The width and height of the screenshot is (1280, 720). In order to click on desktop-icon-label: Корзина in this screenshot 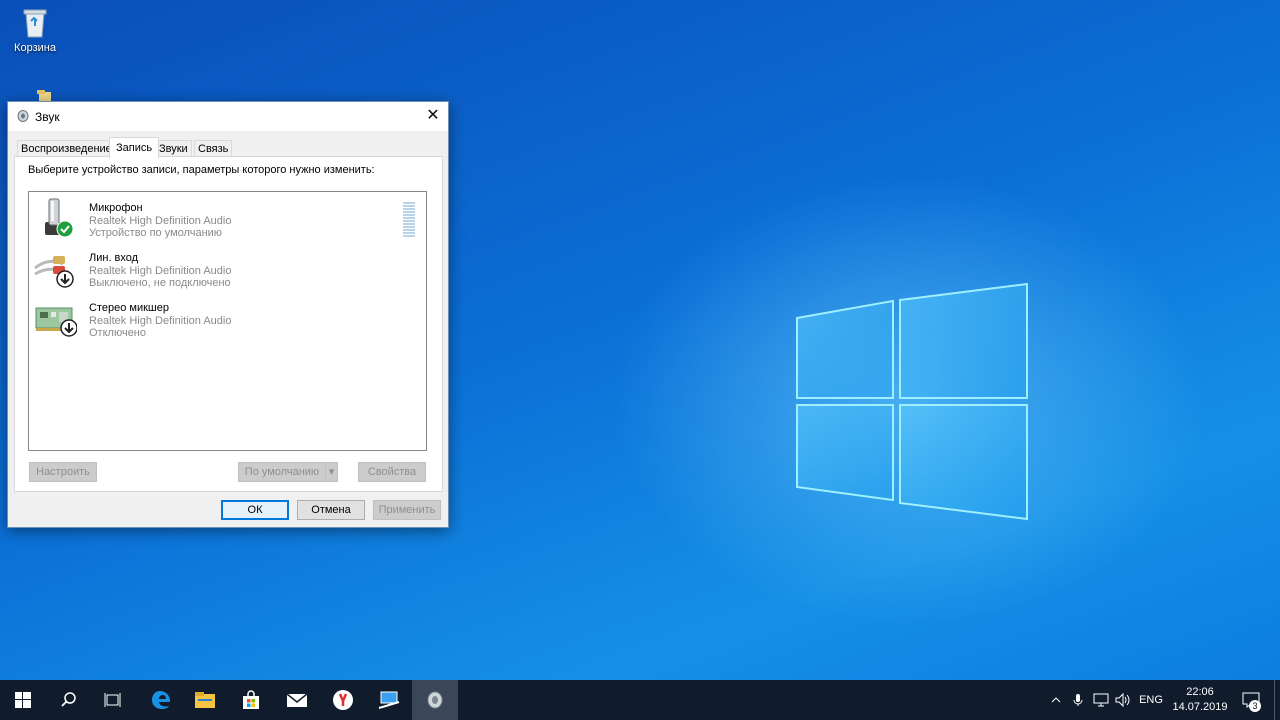, I will do `click(35, 48)`.